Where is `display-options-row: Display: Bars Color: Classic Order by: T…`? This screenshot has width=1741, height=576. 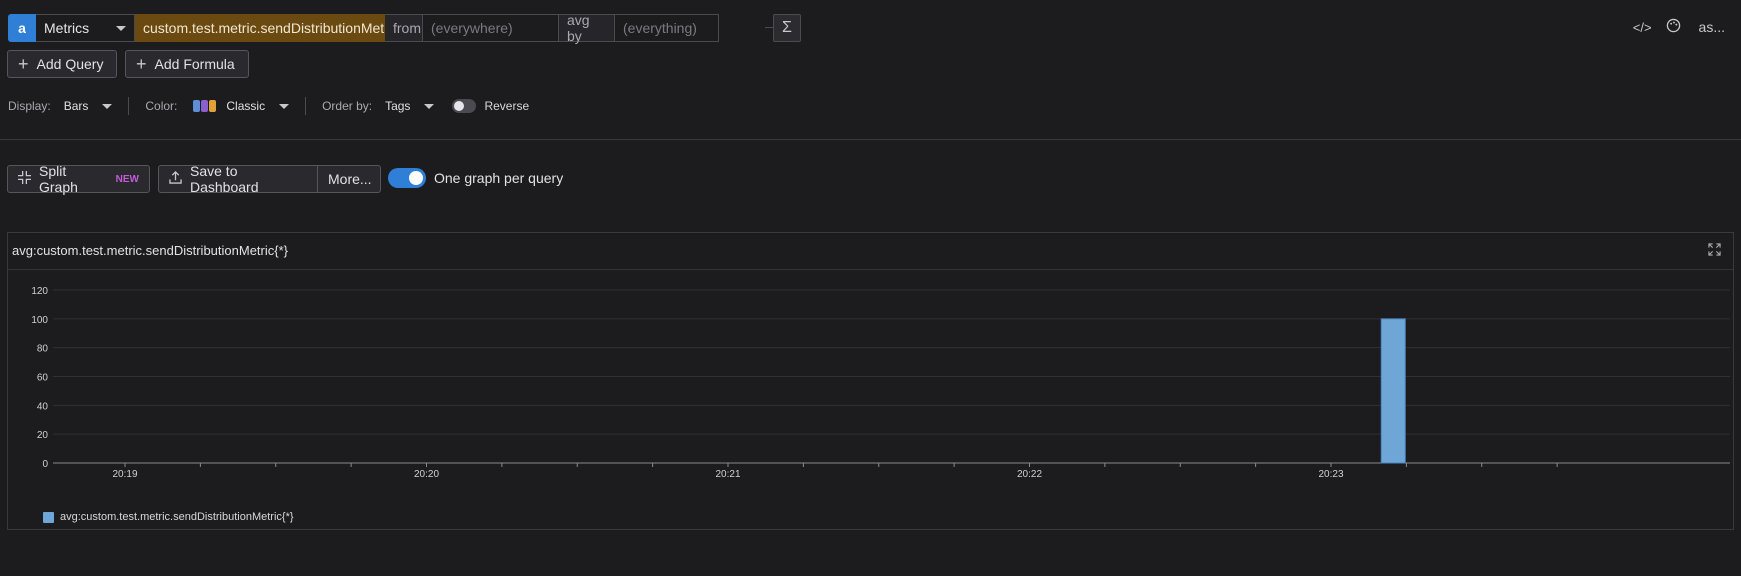
display-options-row: Display: Bars Color: Classic Order by: T… is located at coordinates (268, 106).